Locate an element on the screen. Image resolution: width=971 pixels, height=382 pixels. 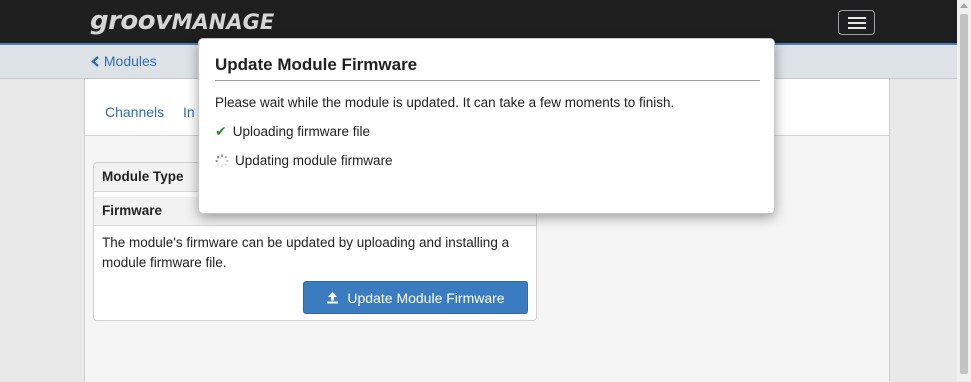
spinner-icon is located at coordinates (222, 160).